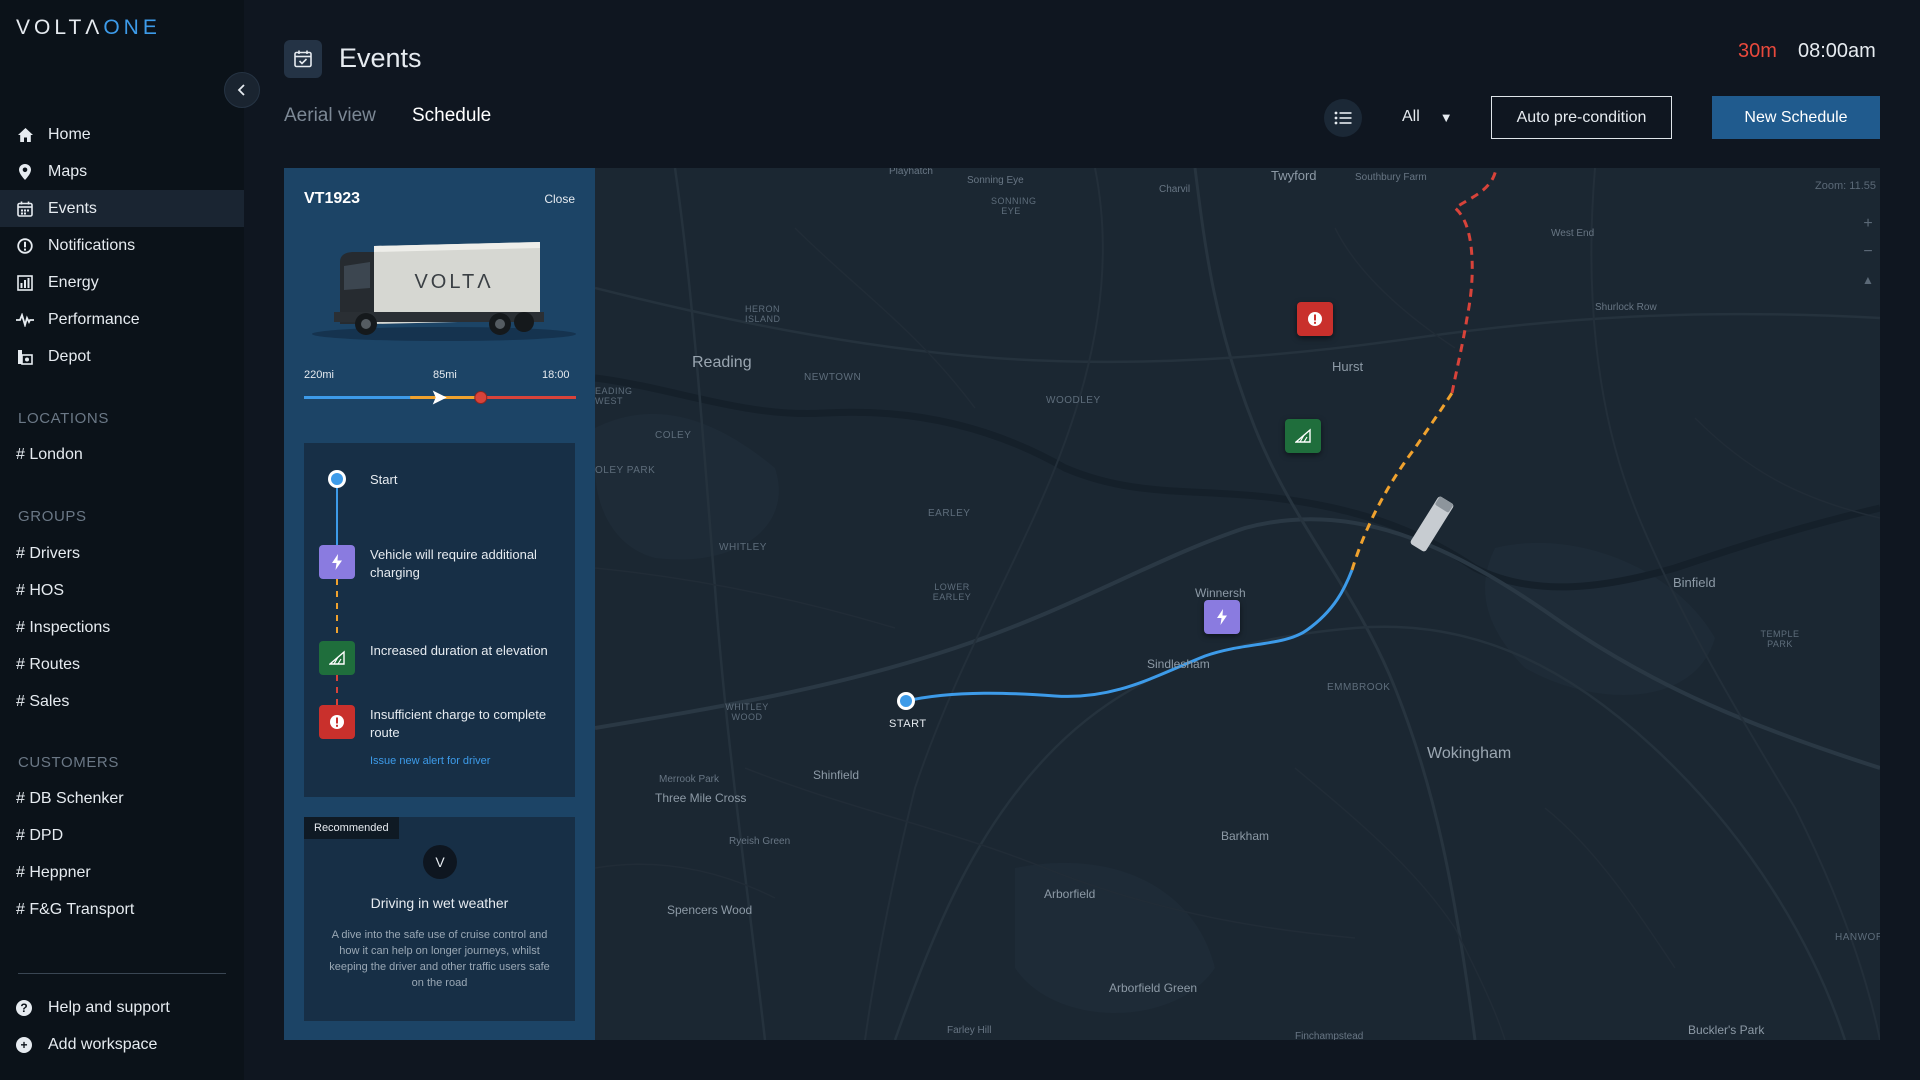  Describe the element at coordinates (430, 761) in the screenshot. I see `issue-alert-link: Issue new alert for driver` at that location.